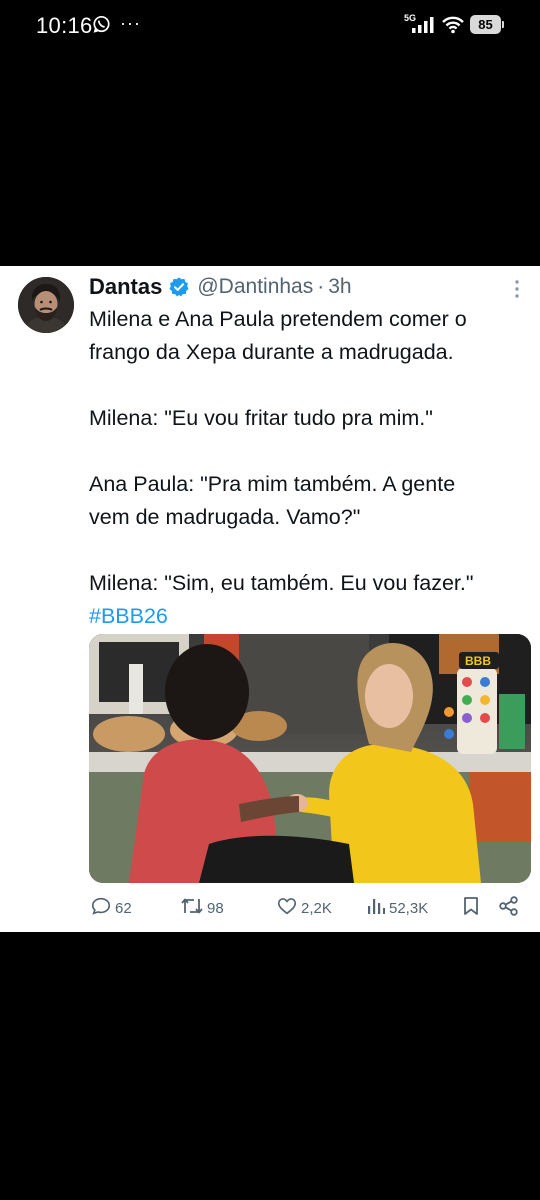 This screenshot has height=1200, width=540. I want to click on more-options-icon, so click(517, 291).